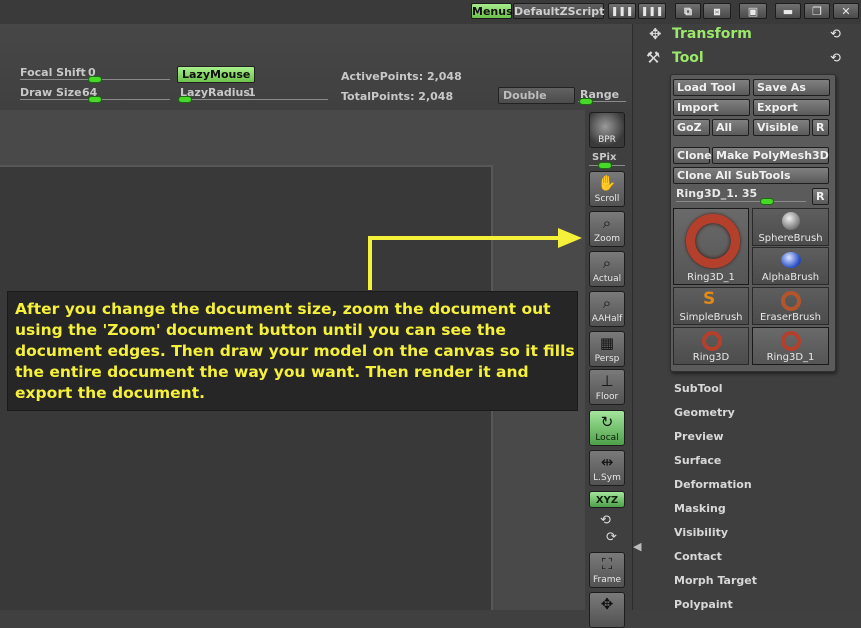  I want to click on tool-thumb-spherebrush: SphereBrush, so click(790, 227).